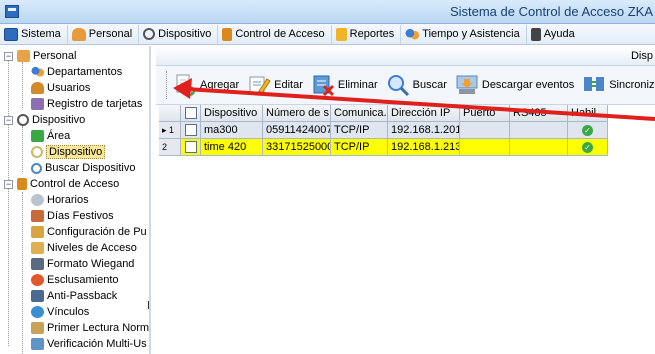  What do you see at coordinates (424, 147) in the screenshot?
I see `cell-direccion-ip: 192.168.1.213` at bounding box center [424, 147].